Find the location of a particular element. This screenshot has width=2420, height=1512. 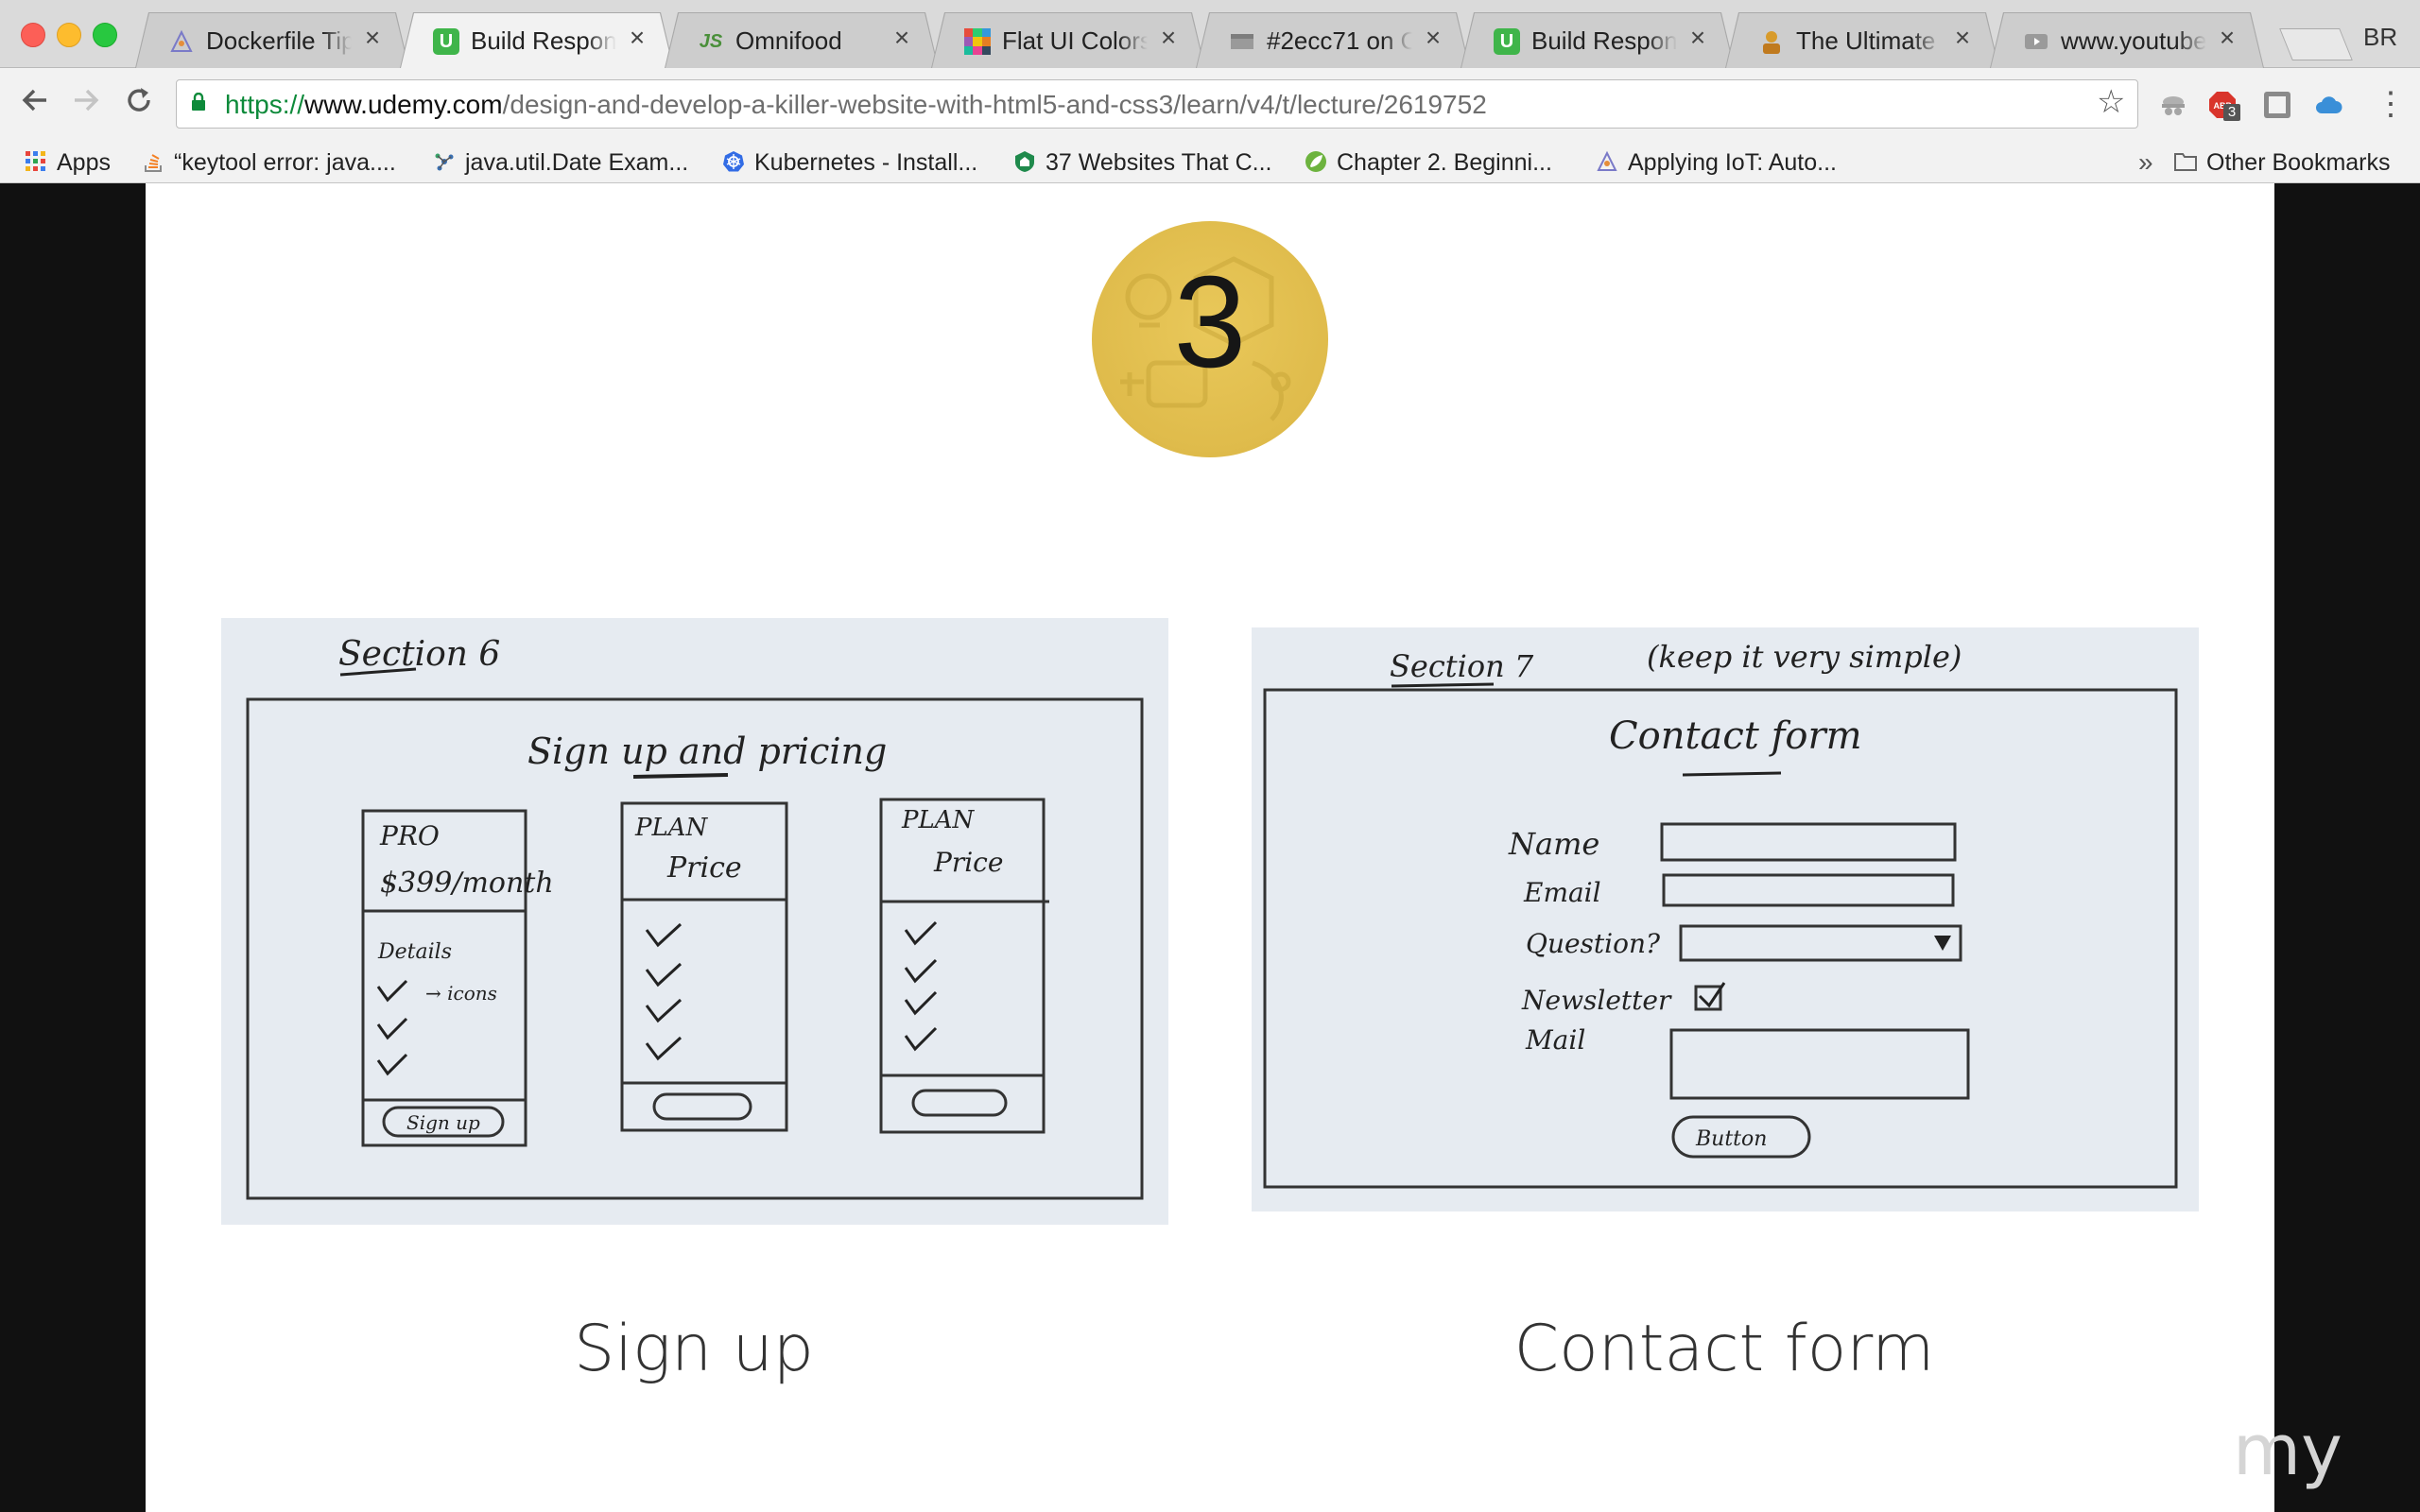

form-label: Question? is located at coordinates (1594, 943).